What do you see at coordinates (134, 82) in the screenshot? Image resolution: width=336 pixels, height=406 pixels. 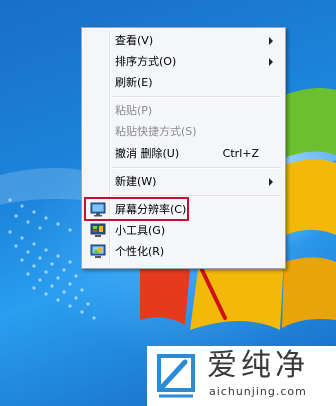 I see `menu-item-label: 刷新(E)` at bounding box center [134, 82].